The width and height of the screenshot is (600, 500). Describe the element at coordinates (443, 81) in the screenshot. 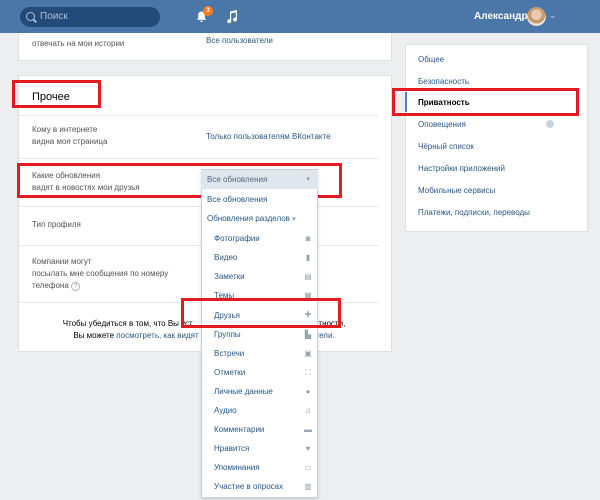

I see `sidebar-item-security: Безопасность` at that location.